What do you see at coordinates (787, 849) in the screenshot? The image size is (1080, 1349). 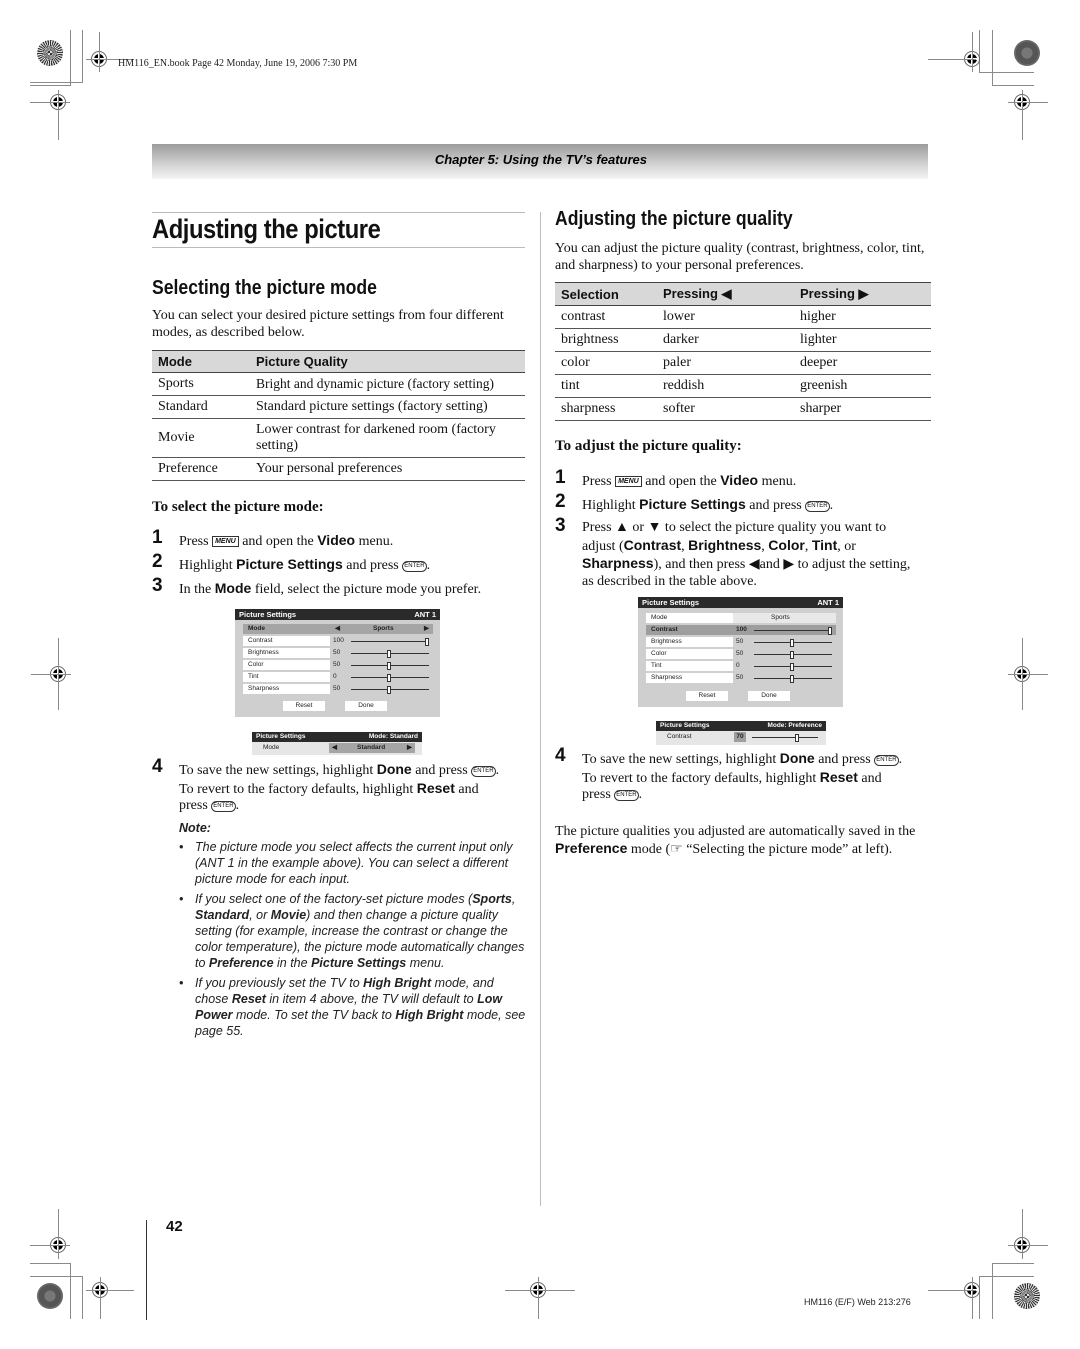 I see `cross-reference-link: “Selecting the picture mode” at left).` at bounding box center [787, 849].